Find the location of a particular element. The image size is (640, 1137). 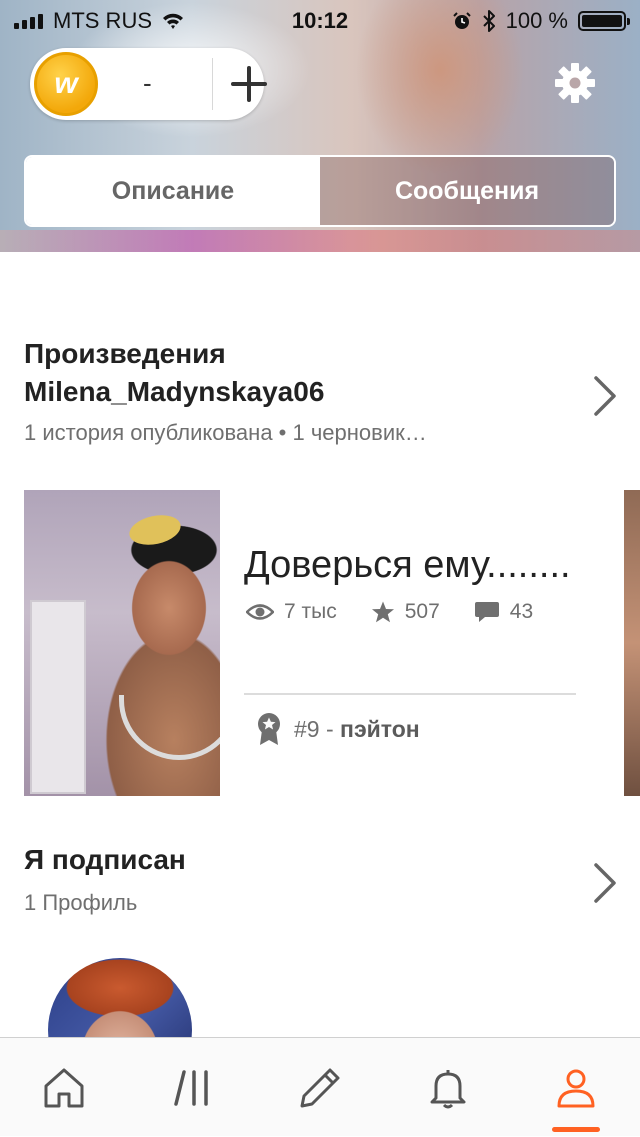

nav-profile is located at coordinates (576, 1087).